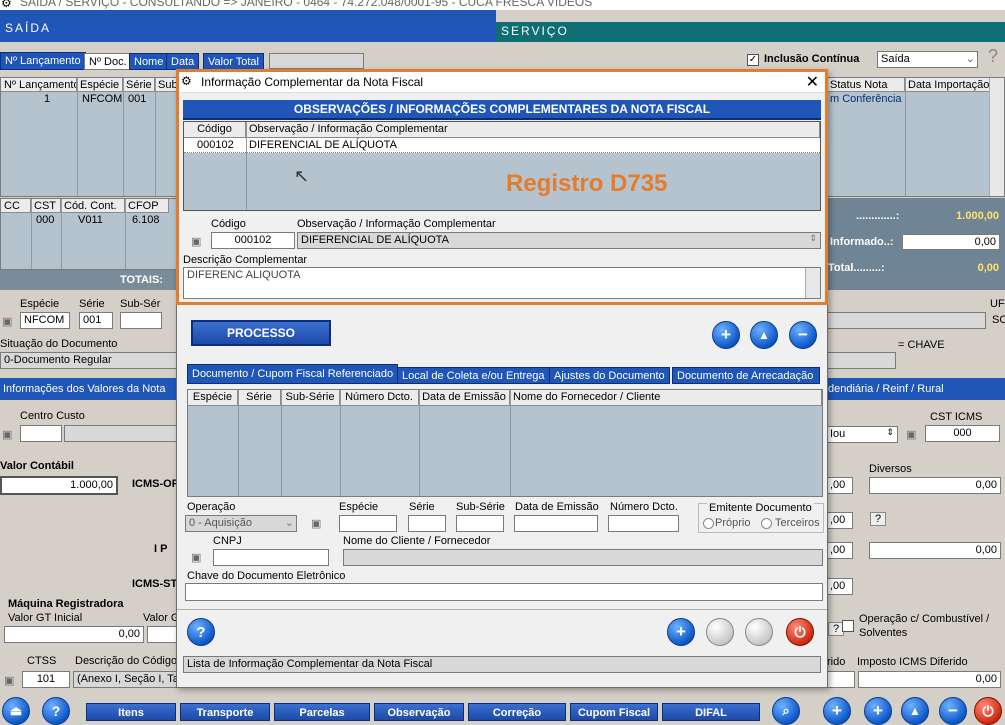 This screenshot has height=725, width=1005. What do you see at coordinates (951, 242) in the screenshot?
I see `informado-field: 0,00` at bounding box center [951, 242].